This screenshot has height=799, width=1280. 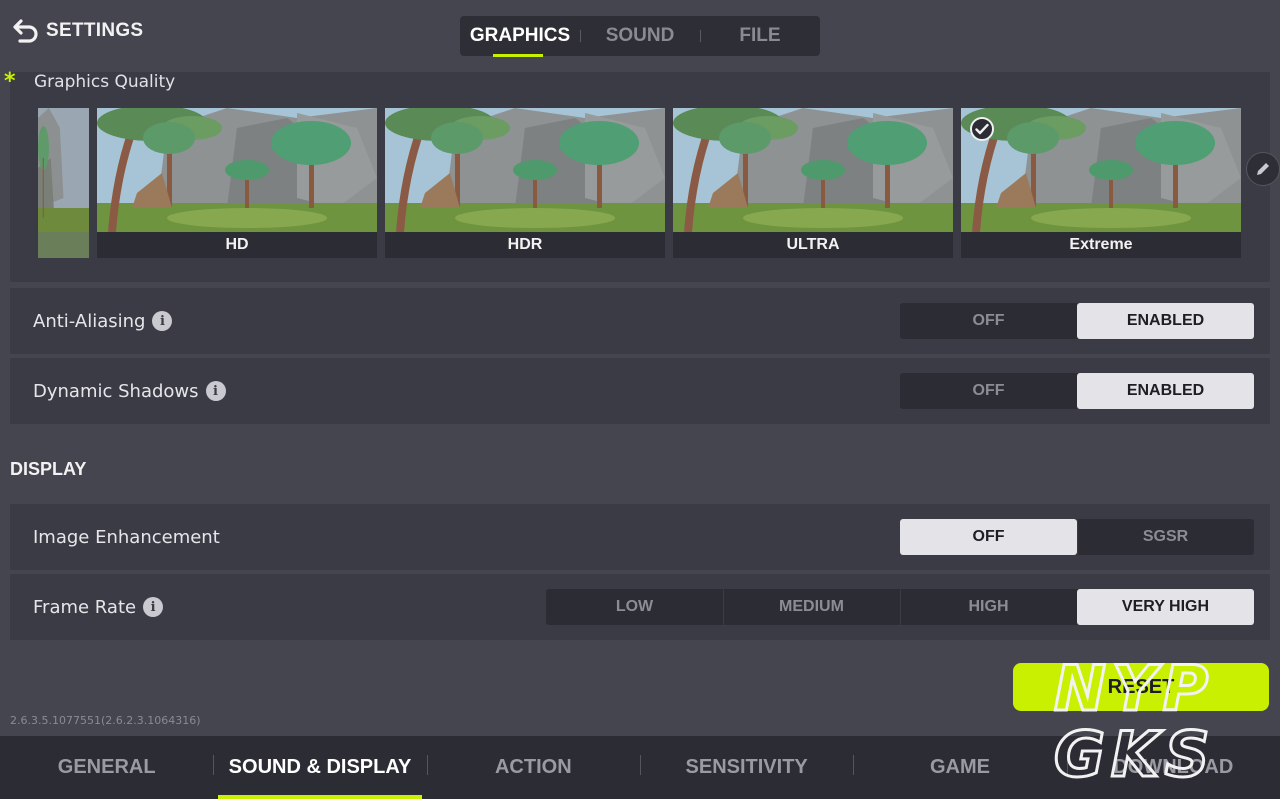 I want to click on image-enhancement-off: OFF, so click(x=988, y=537).